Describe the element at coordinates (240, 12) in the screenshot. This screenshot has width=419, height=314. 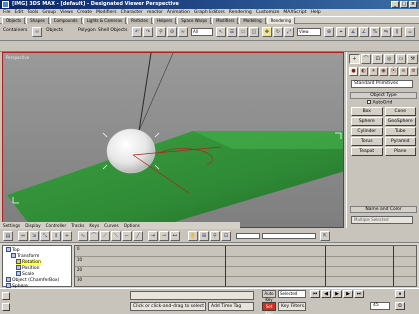
I see `menu-rendering: Rendering` at that location.